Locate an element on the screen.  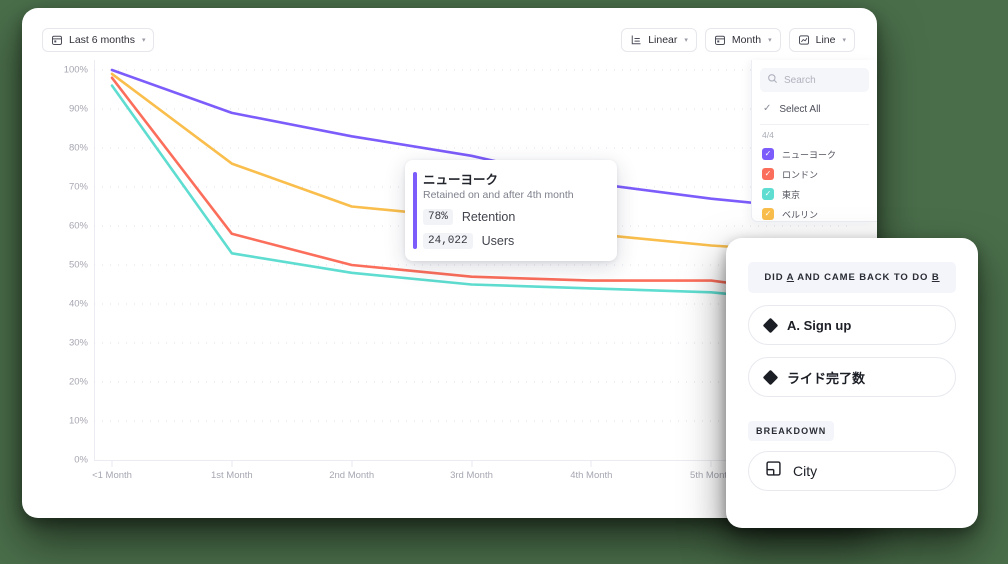
legend-item-label: ニューヨーク is located at coordinates (809, 154).